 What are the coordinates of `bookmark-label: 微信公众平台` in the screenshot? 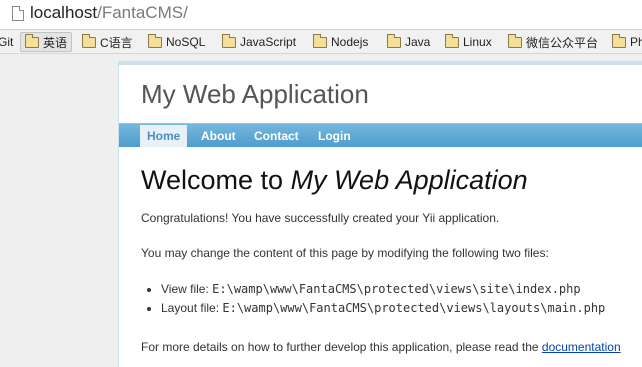 It's located at (562, 42).